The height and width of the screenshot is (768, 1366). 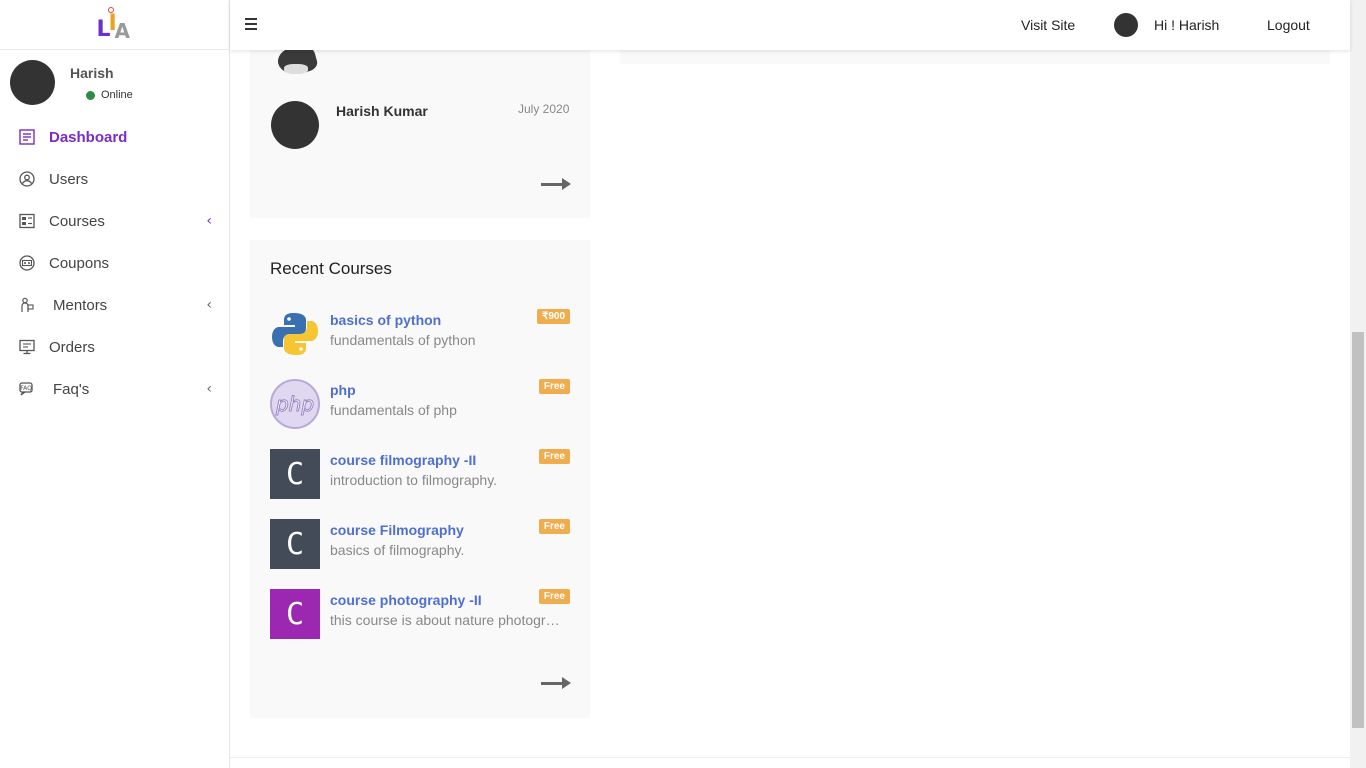 What do you see at coordinates (115, 221) in the screenshot?
I see `sidebar-item-courses: Courses ‹` at bounding box center [115, 221].